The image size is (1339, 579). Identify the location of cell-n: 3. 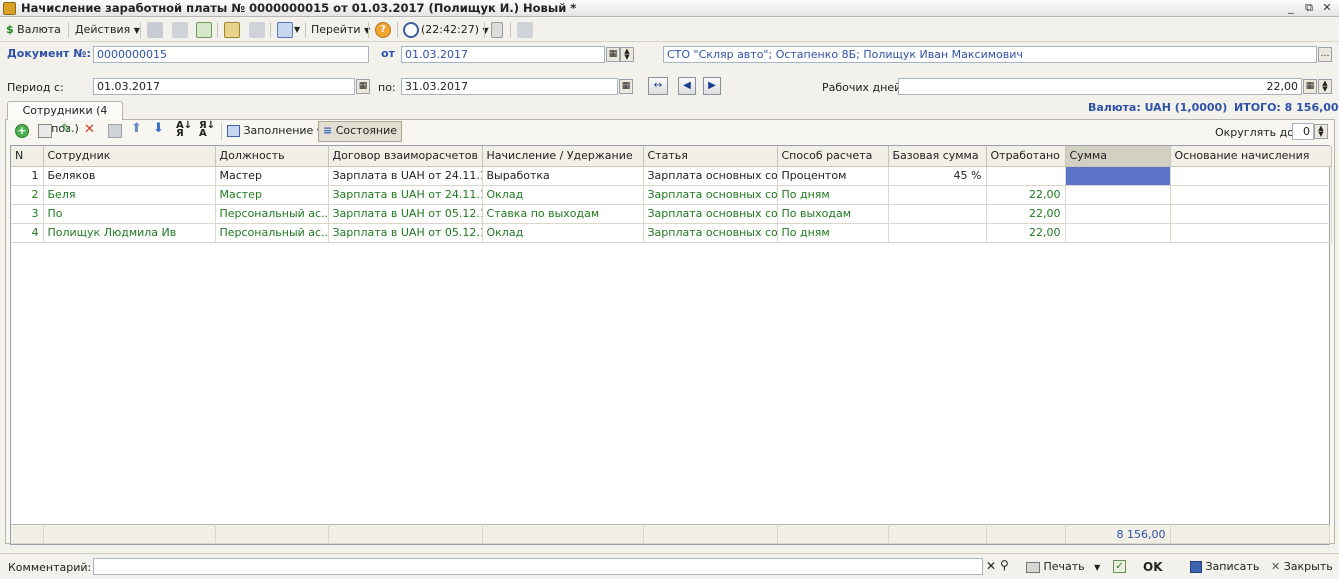
(27, 214).